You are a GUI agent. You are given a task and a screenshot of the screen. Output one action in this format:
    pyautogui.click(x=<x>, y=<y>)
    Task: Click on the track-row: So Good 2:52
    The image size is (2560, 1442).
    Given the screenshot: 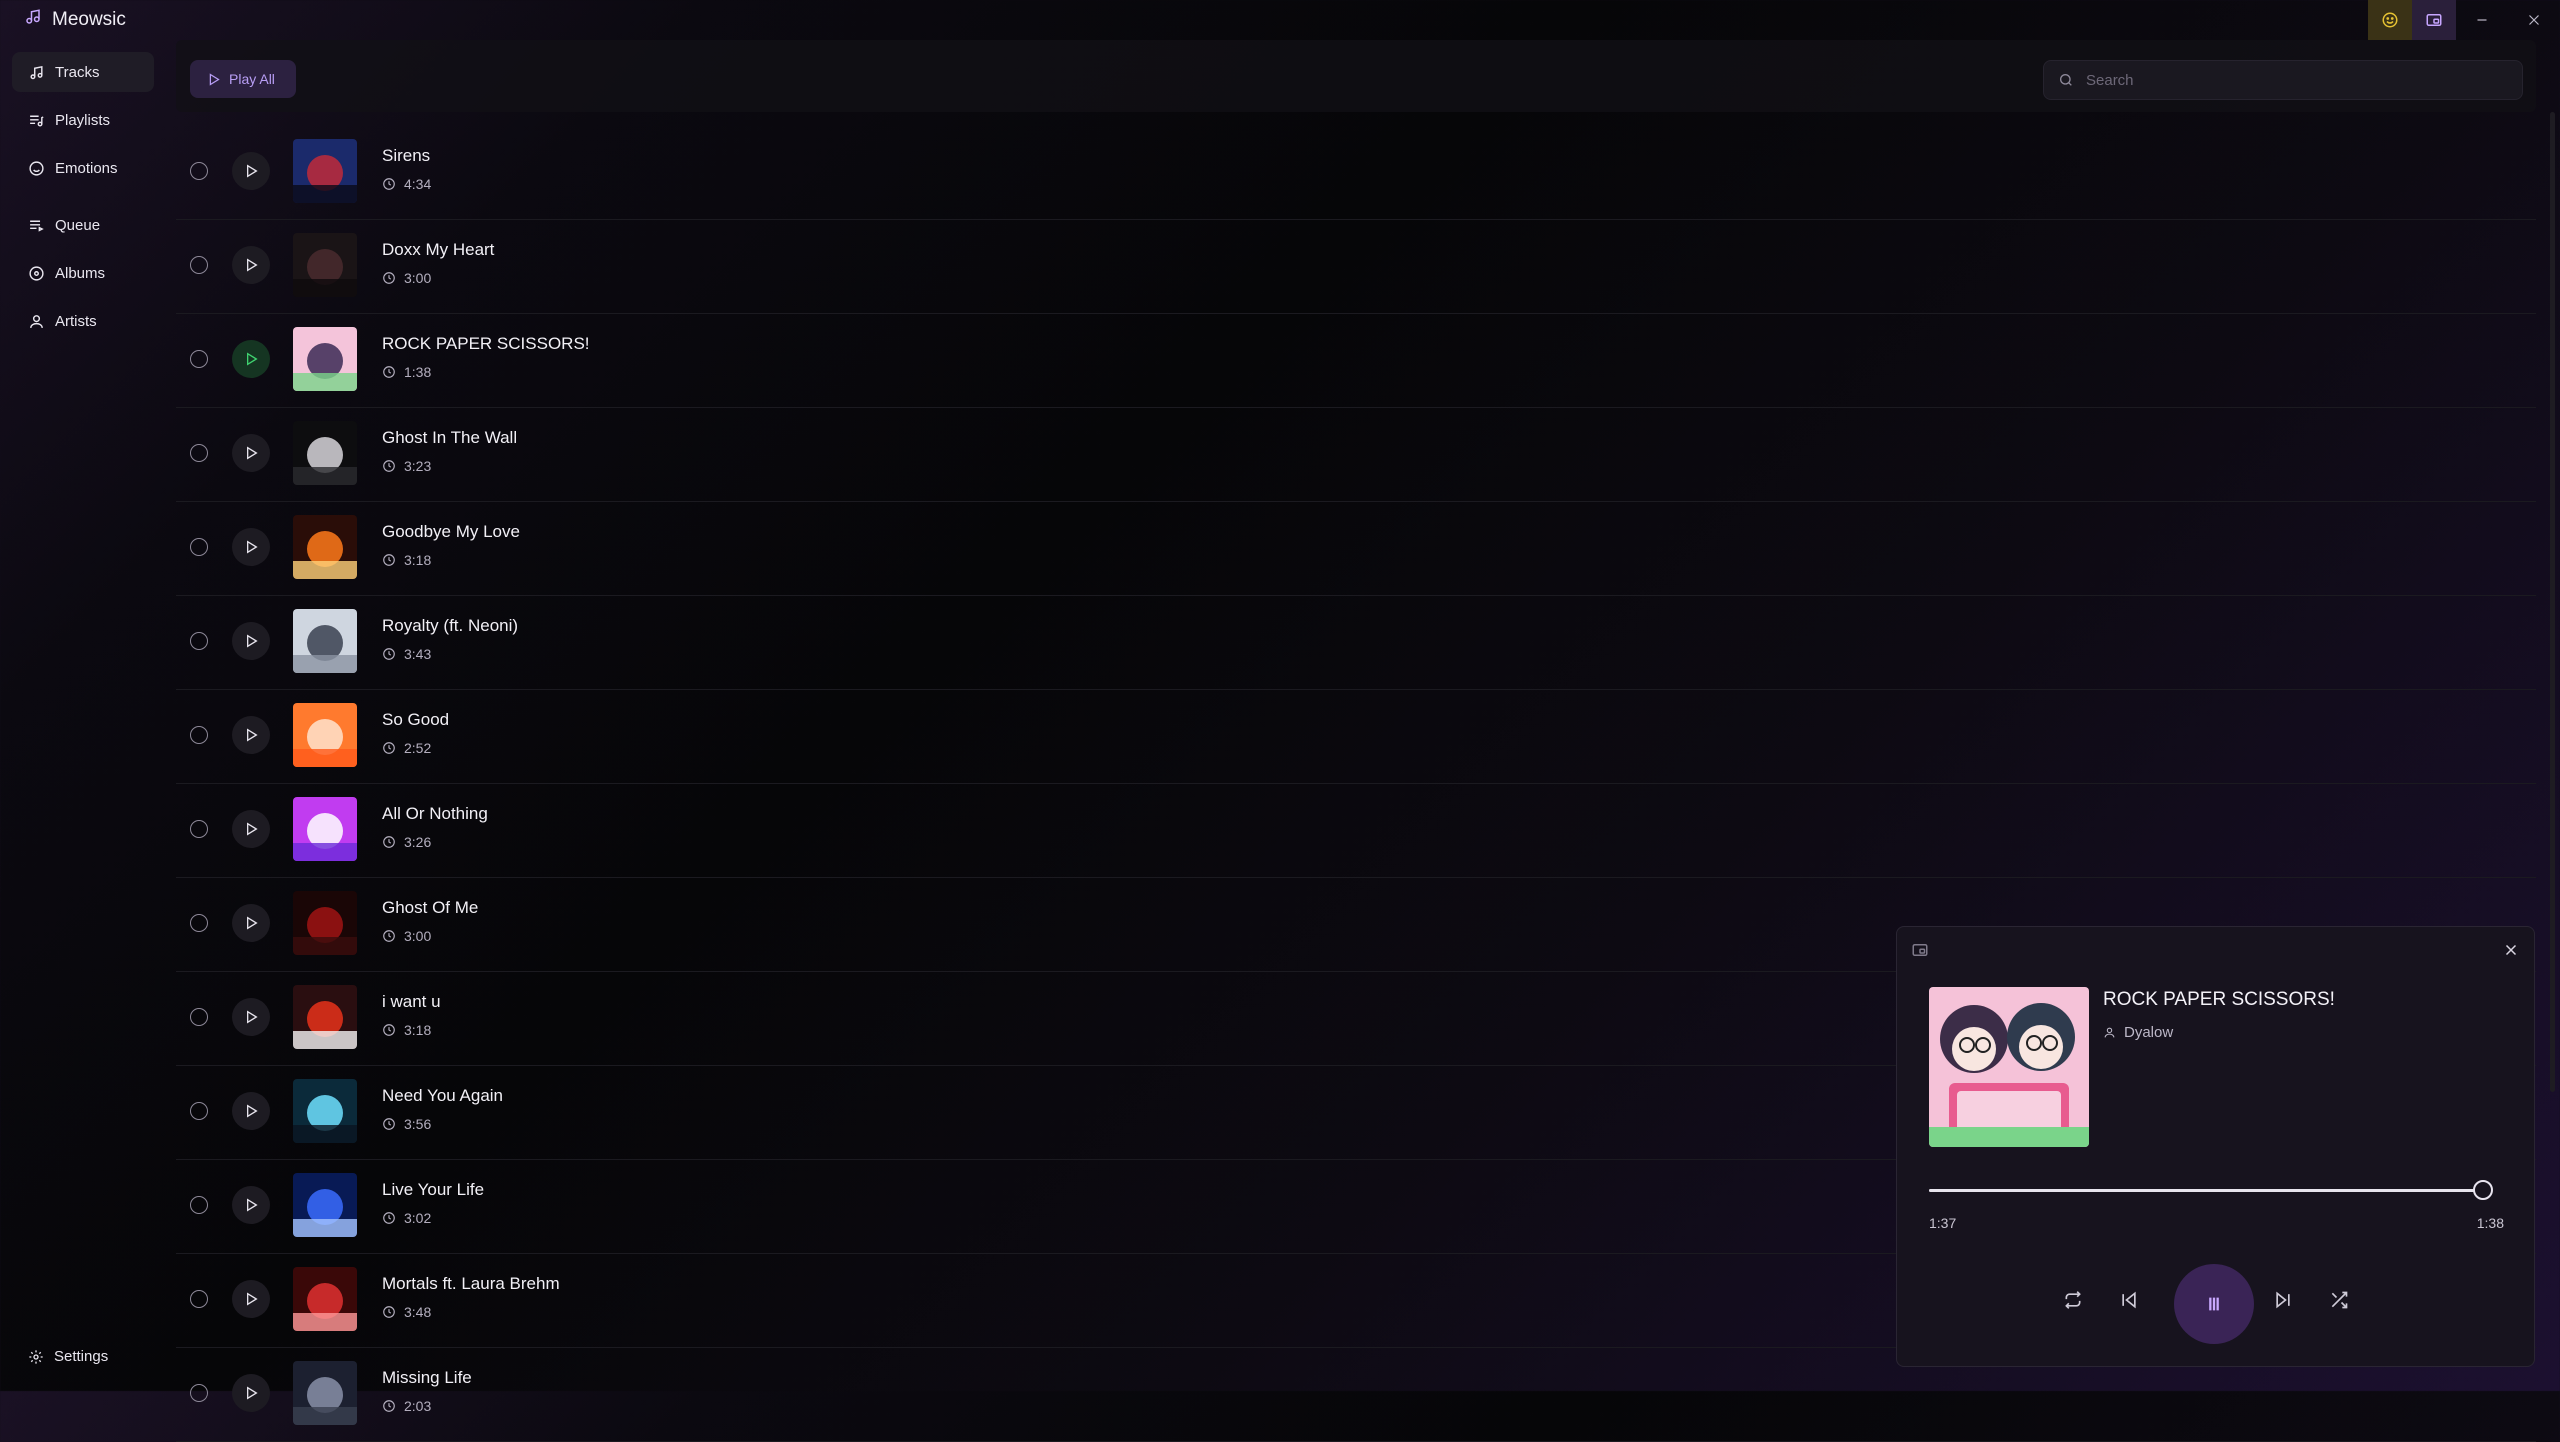 What is the action you would take?
    pyautogui.click(x=1356, y=737)
    